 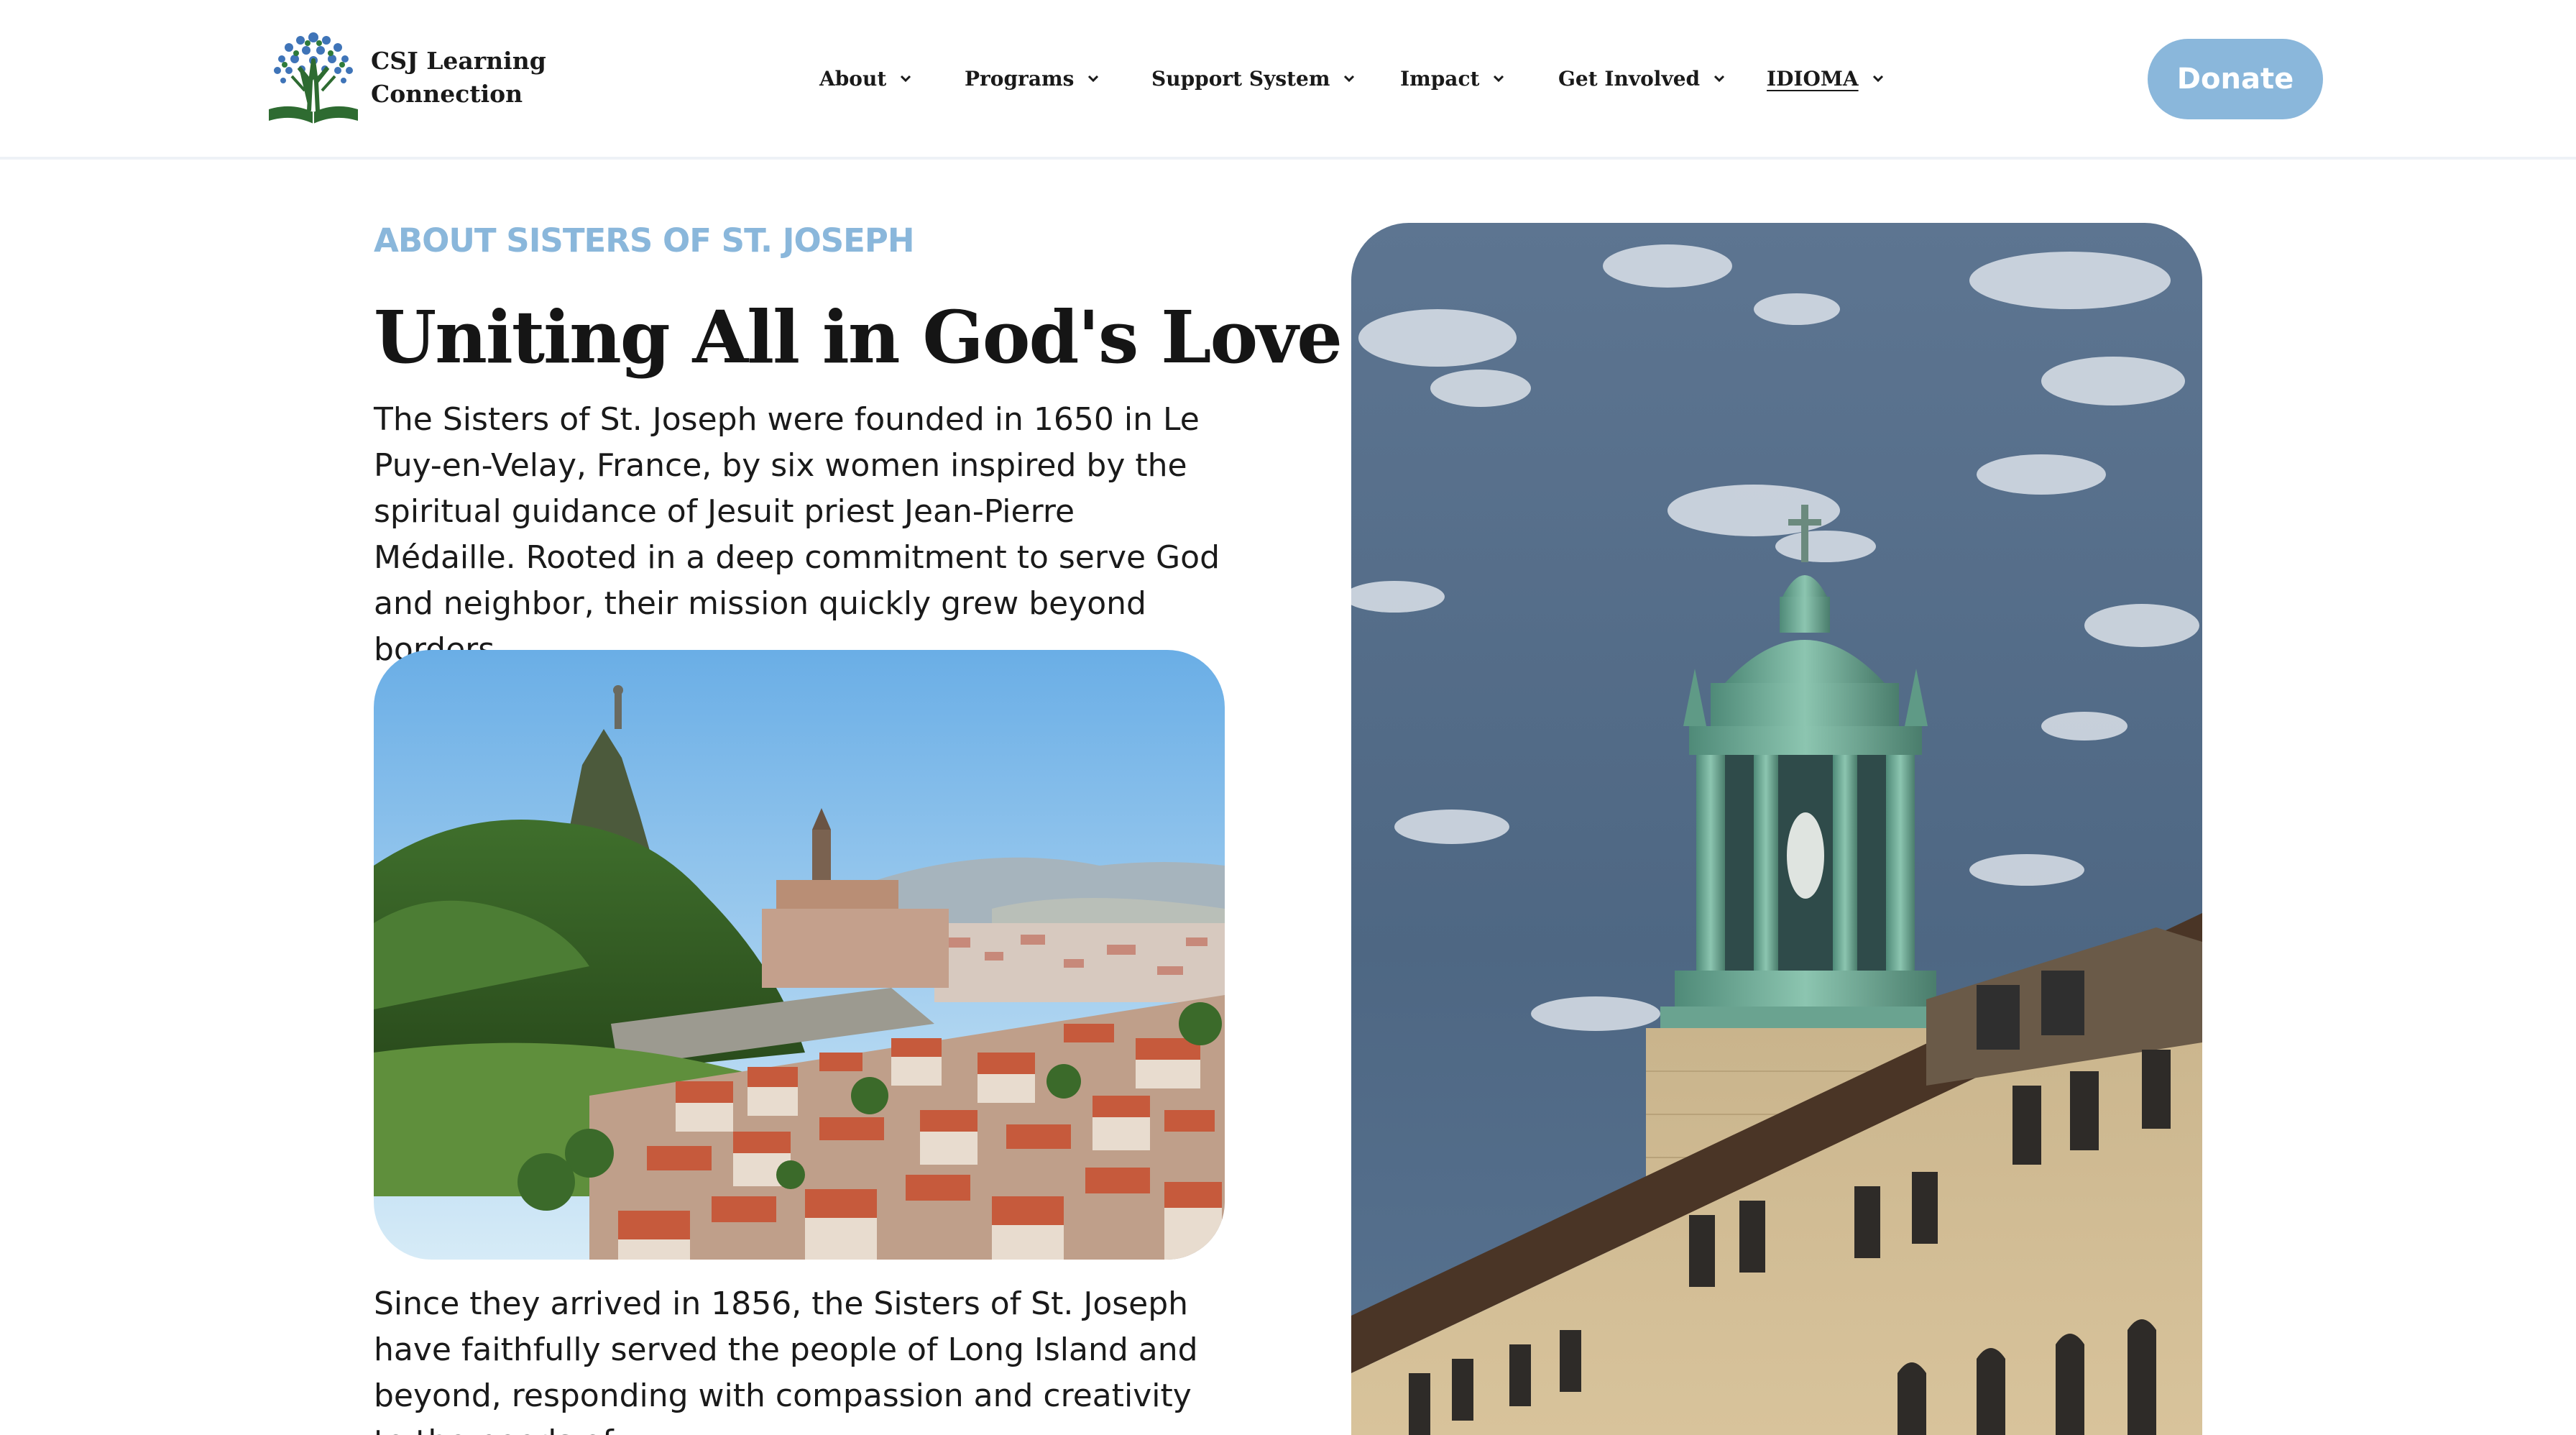 What do you see at coordinates (858, 337) in the screenshot?
I see `page-title: Uniting All in God's Love` at bounding box center [858, 337].